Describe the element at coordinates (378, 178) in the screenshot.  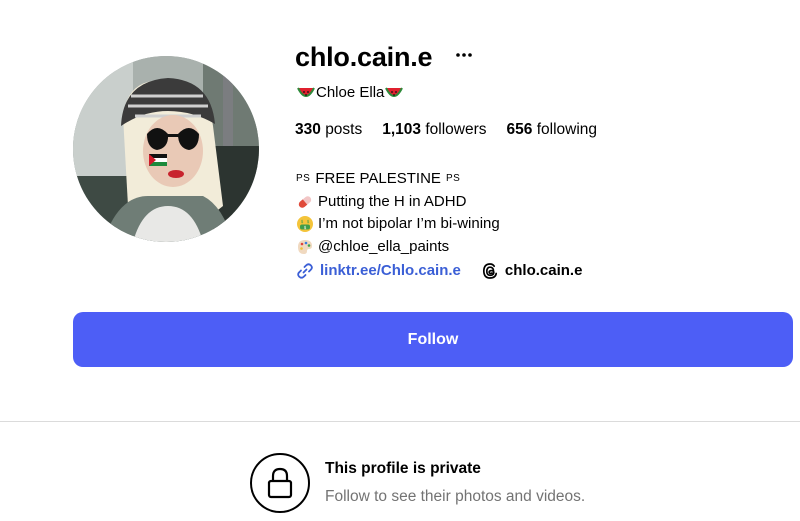
I see `bio-text: FREE PALESTINE` at that location.